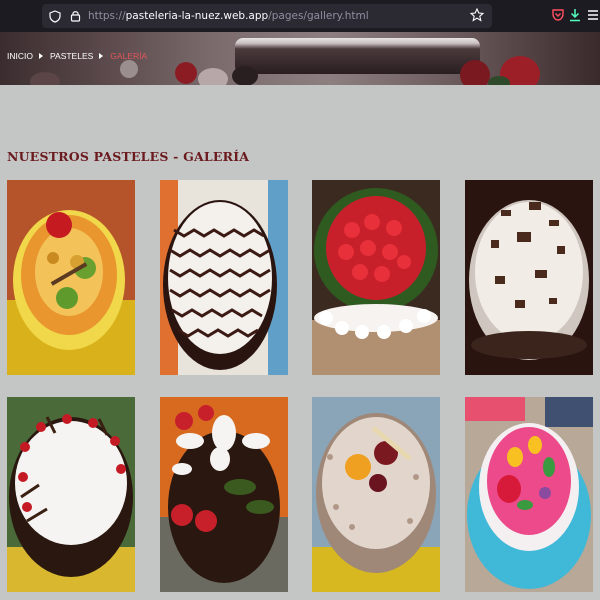  Describe the element at coordinates (71, 56) in the screenshot. I see `breadcrumb-pasteles-link: PASTELES` at that location.